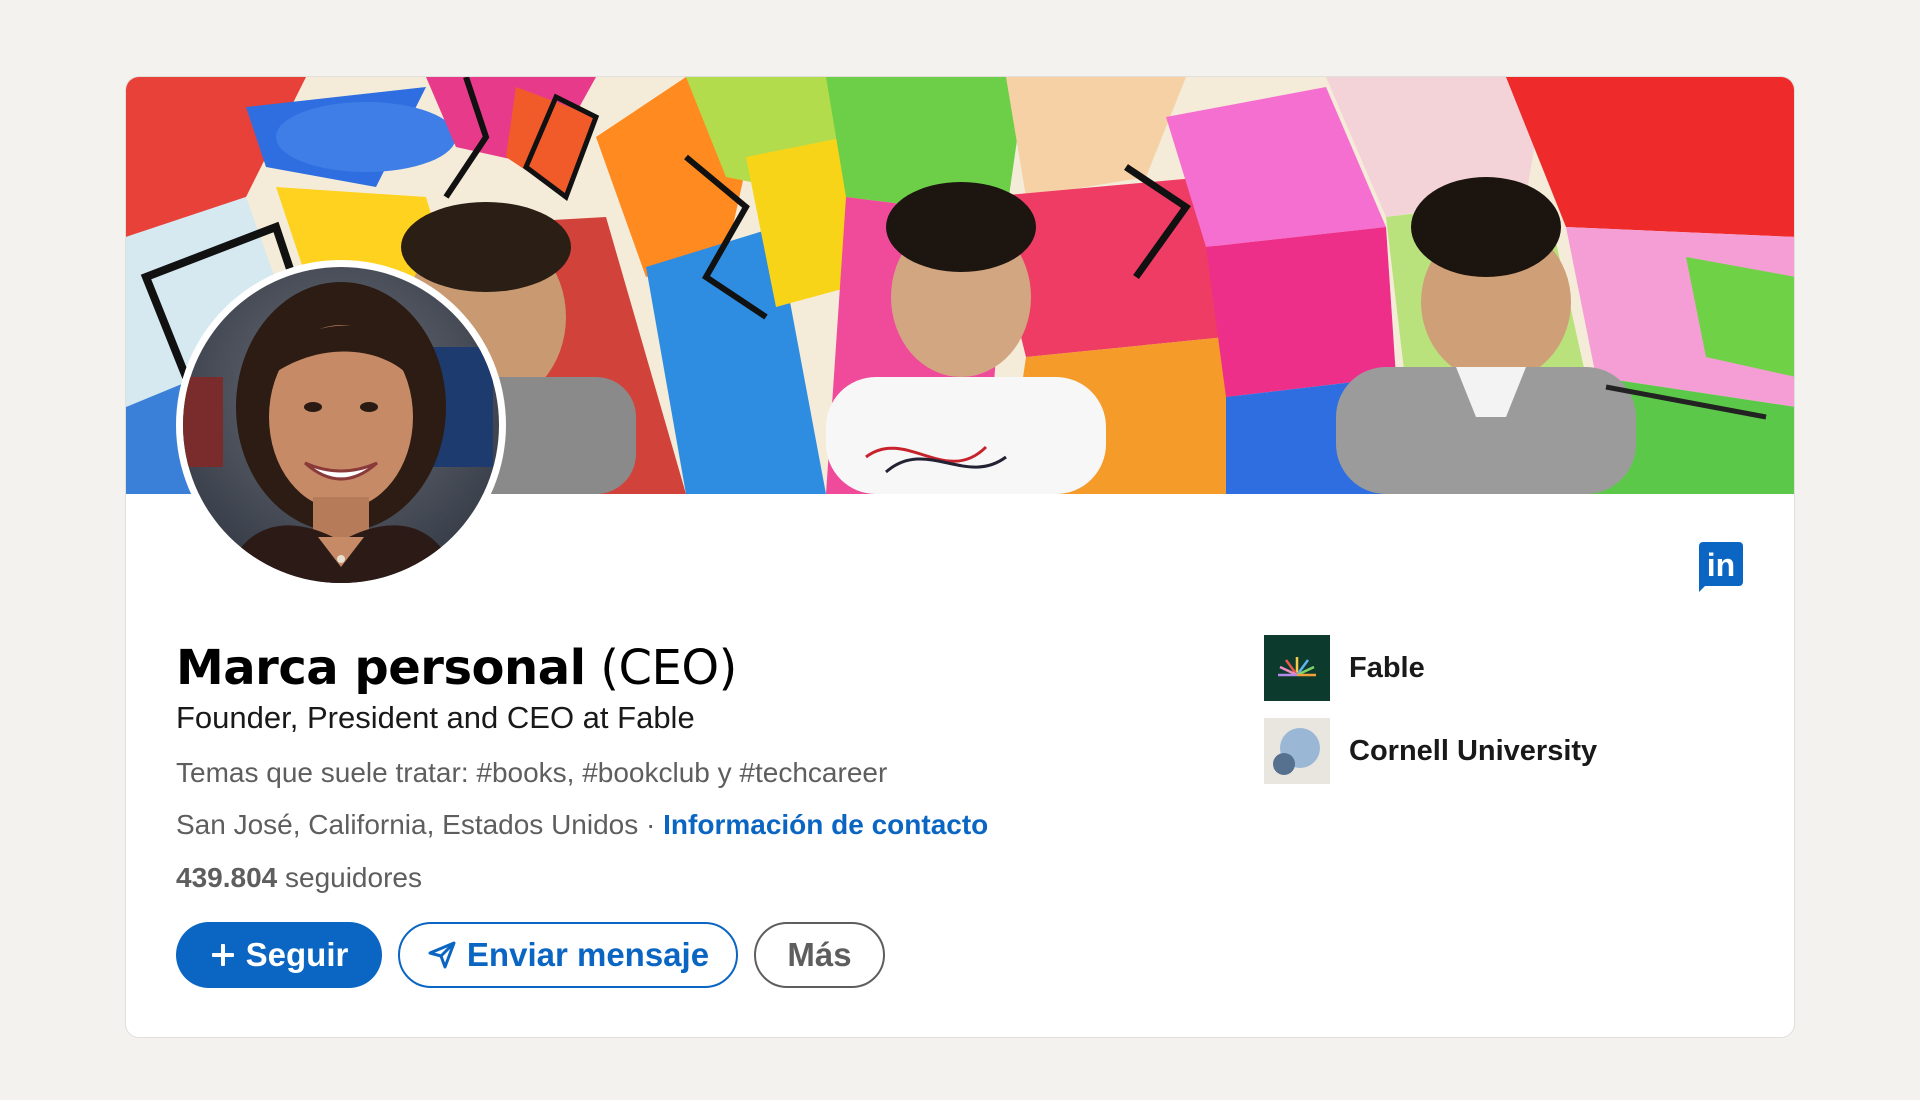  What do you see at coordinates (1297, 751) in the screenshot?
I see `cornell-logo-icon` at bounding box center [1297, 751].